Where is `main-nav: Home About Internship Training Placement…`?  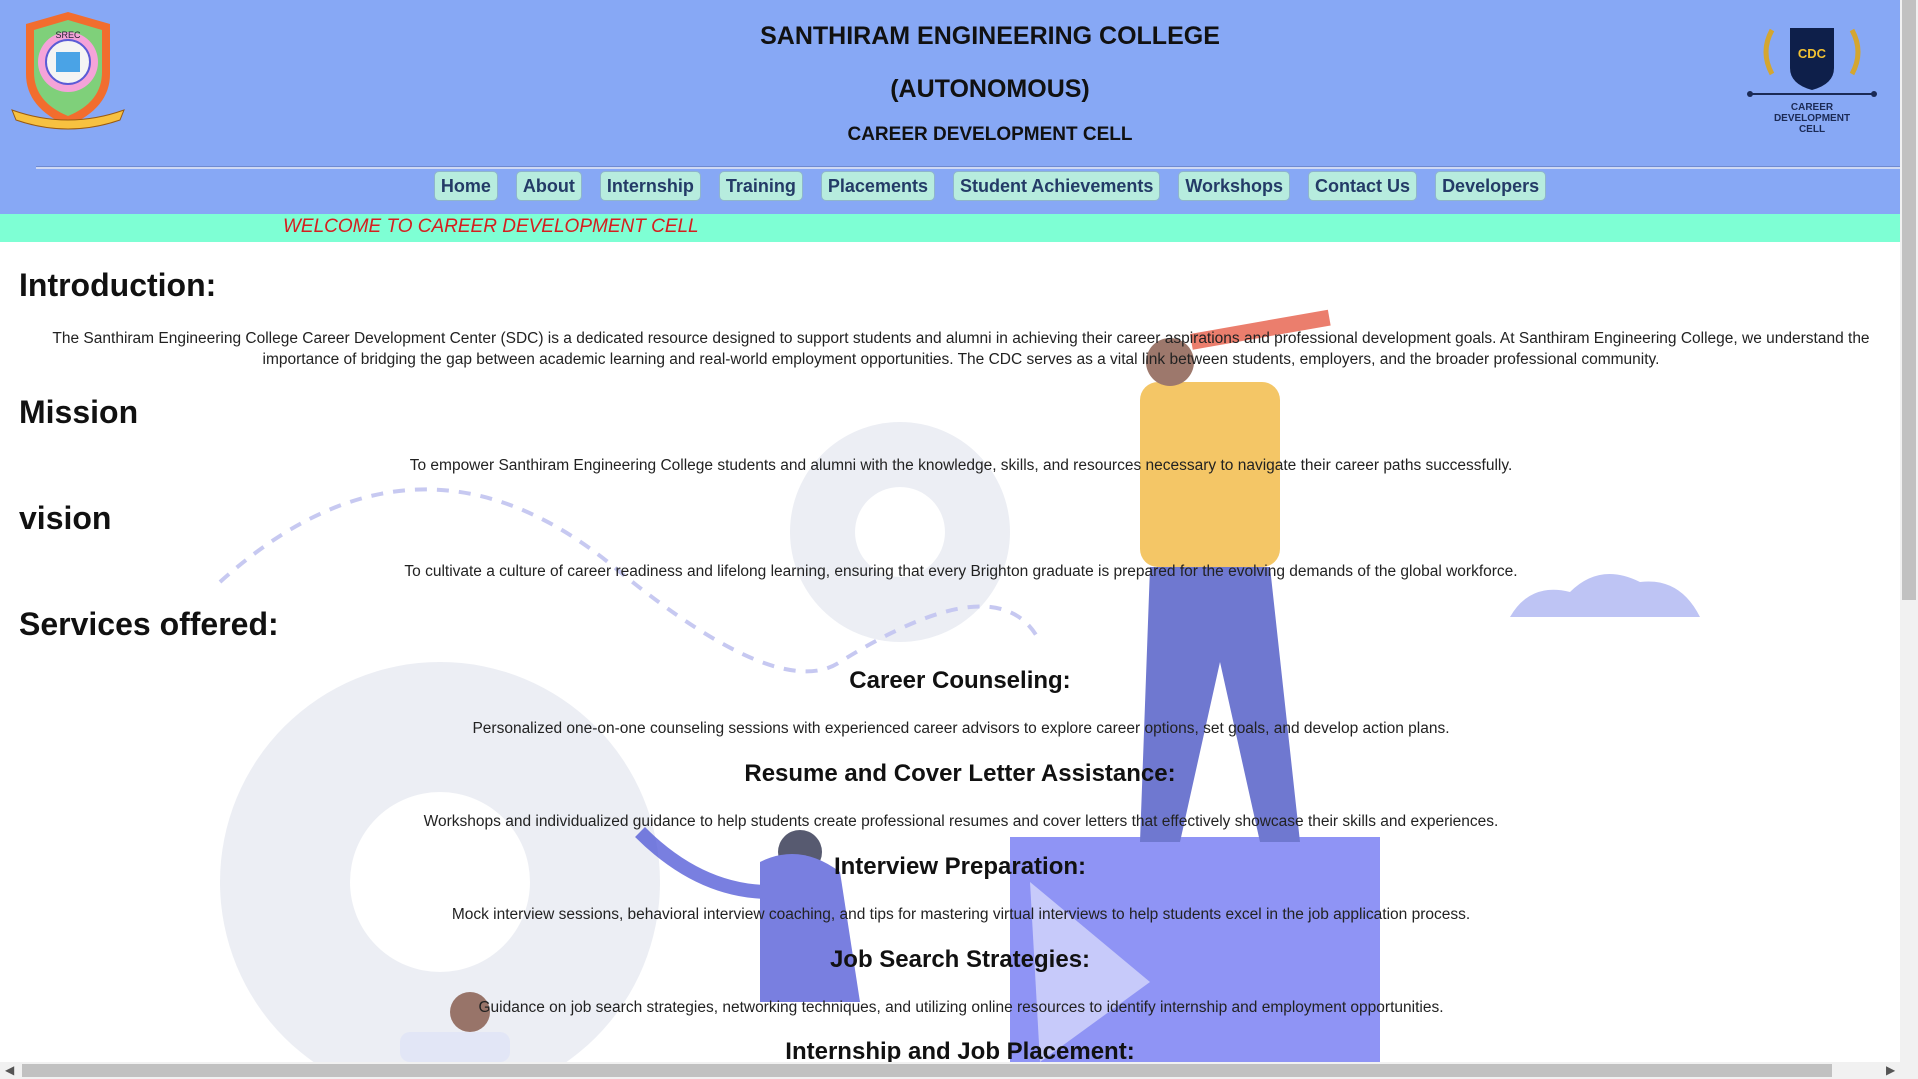 main-nav: Home About Internship Training Placement… is located at coordinates (950, 189).